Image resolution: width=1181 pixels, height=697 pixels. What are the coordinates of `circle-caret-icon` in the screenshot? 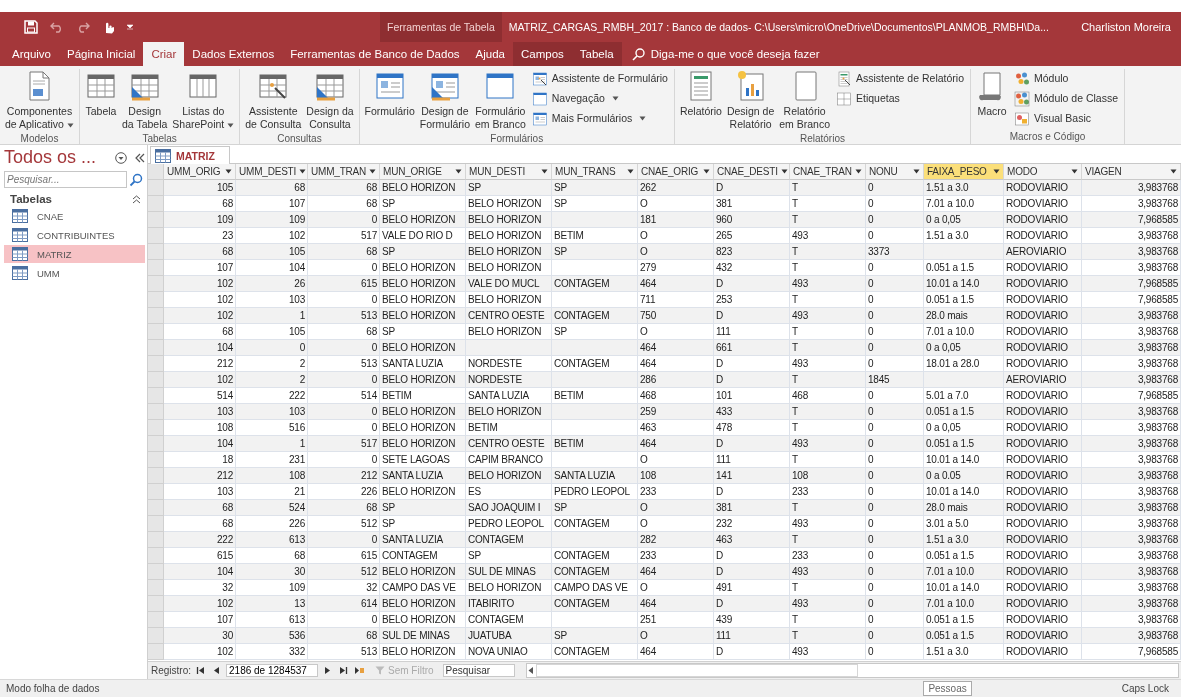 It's located at (121, 157).